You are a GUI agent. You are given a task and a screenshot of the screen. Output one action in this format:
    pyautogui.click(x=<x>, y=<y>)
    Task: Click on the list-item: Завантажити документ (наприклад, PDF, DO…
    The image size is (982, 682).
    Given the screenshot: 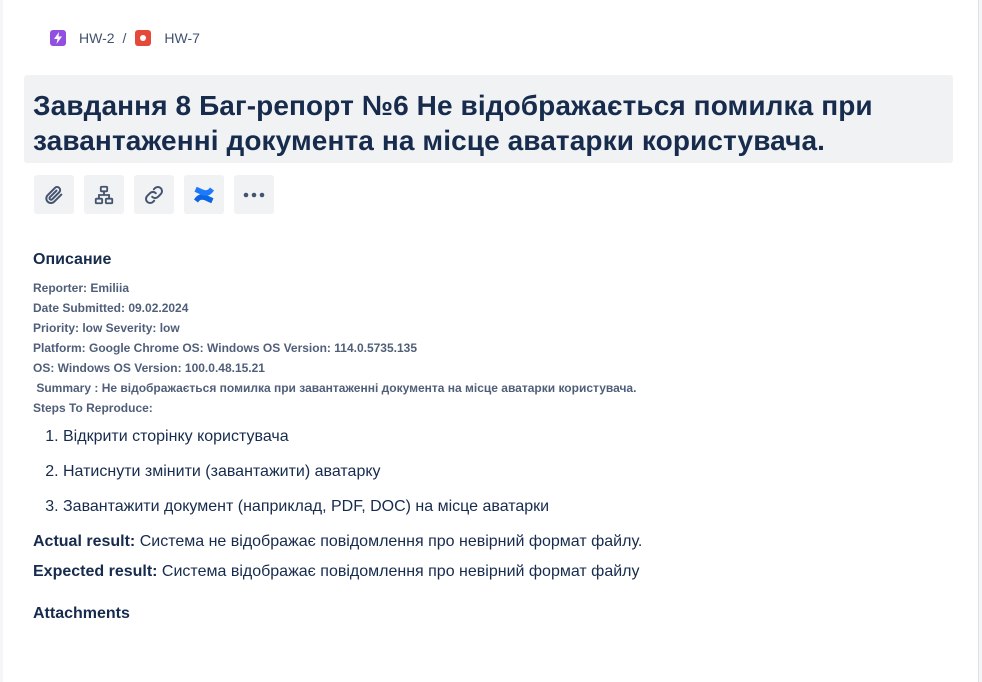 What is the action you would take?
    pyautogui.click(x=513, y=506)
    